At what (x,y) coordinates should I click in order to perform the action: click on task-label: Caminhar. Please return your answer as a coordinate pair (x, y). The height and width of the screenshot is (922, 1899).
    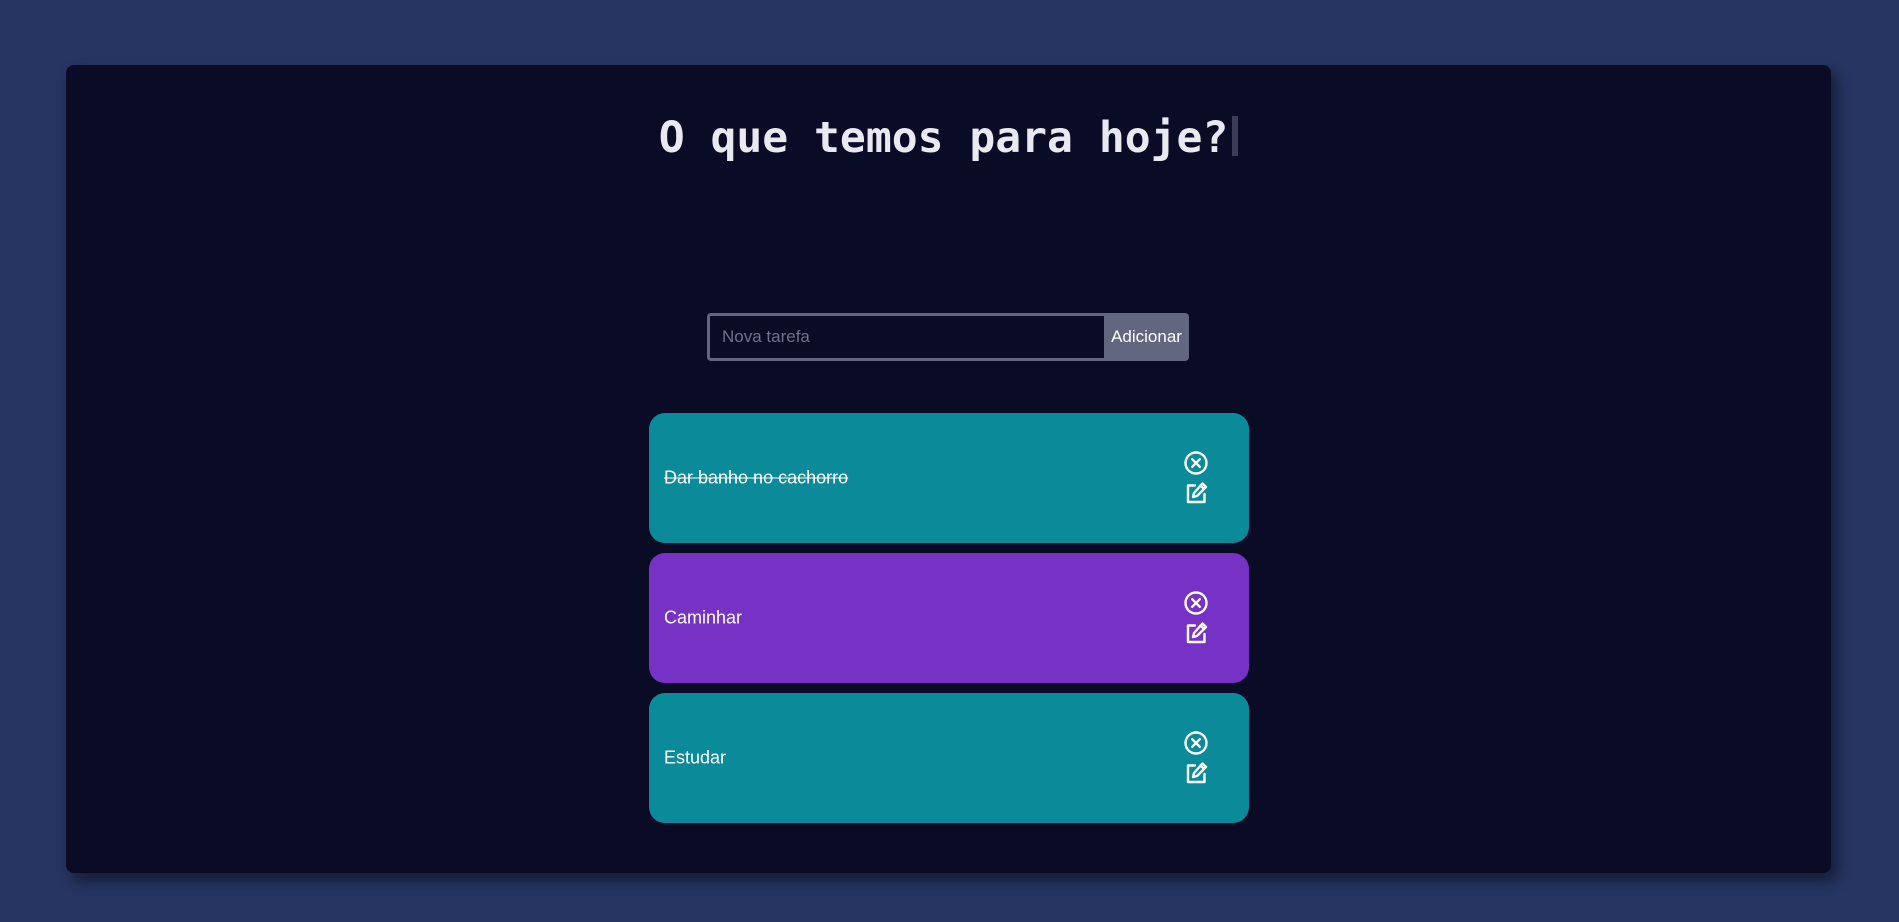
    Looking at the image, I should click on (703, 618).